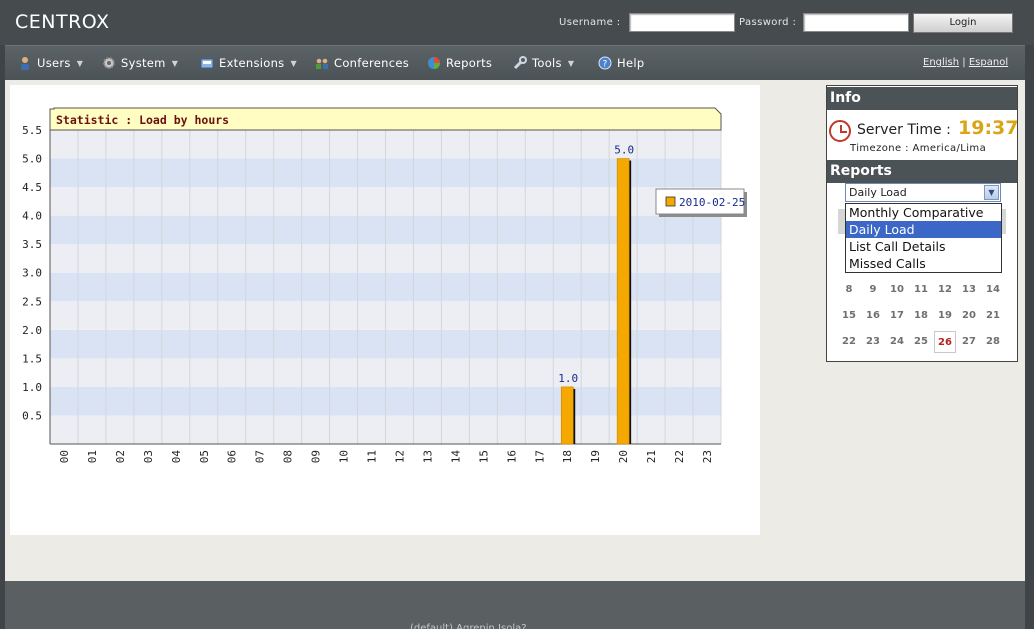  I want to click on server-time: 19:37, so click(988, 128).